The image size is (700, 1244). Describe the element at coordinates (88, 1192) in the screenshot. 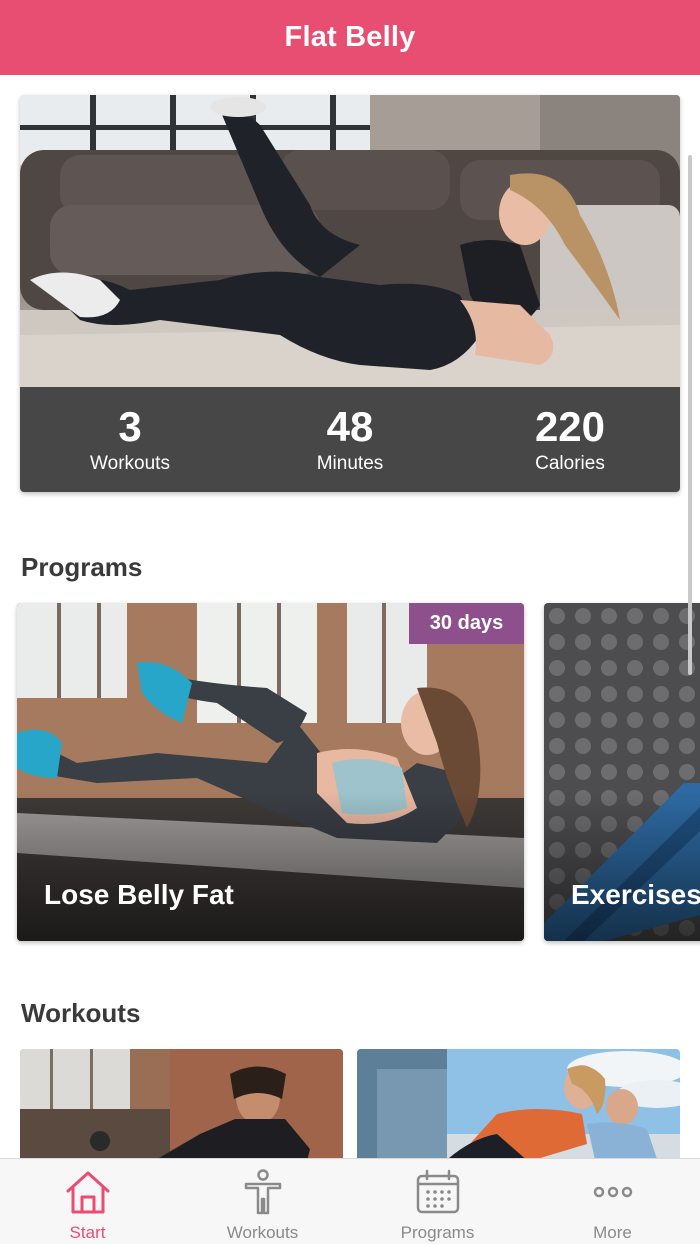

I see `home-icon` at that location.